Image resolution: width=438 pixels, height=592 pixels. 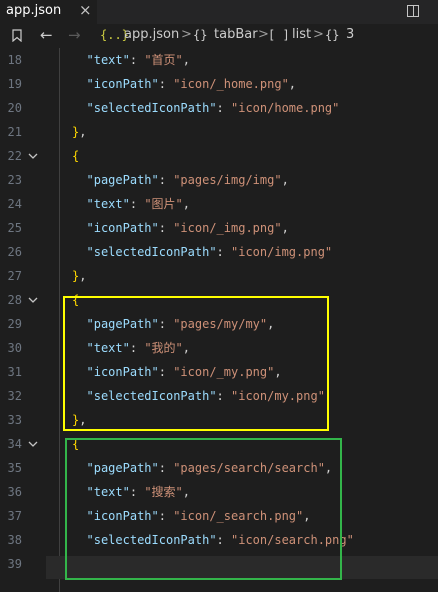 What do you see at coordinates (14, 252) in the screenshot?
I see `line-number: 26` at bounding box center [14, 252].